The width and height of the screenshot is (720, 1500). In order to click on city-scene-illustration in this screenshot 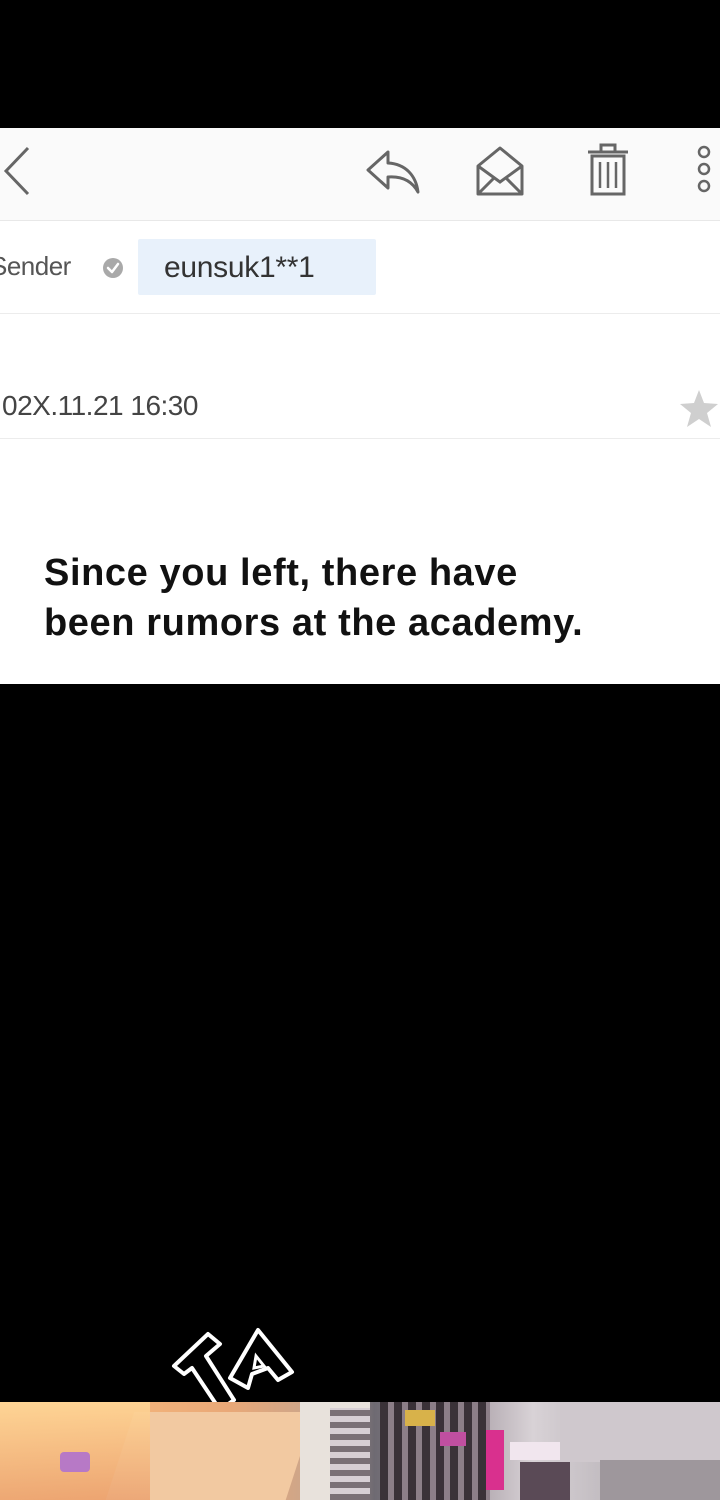, I will do `click(360, 1451)`.